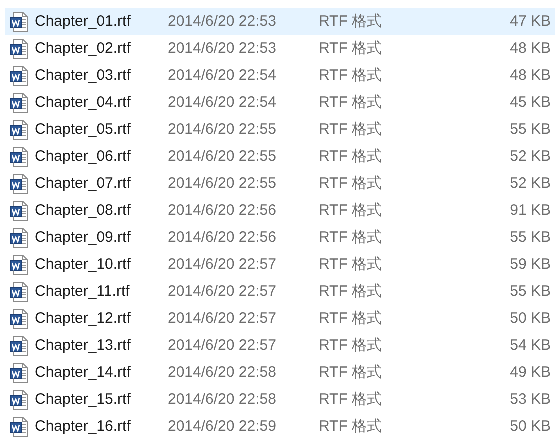 This screenshot has width=560, height=444. Describe the element at coordinates (83, 291) in the screenshot. I see `file-name: Chapter_11.rtf` at that location.